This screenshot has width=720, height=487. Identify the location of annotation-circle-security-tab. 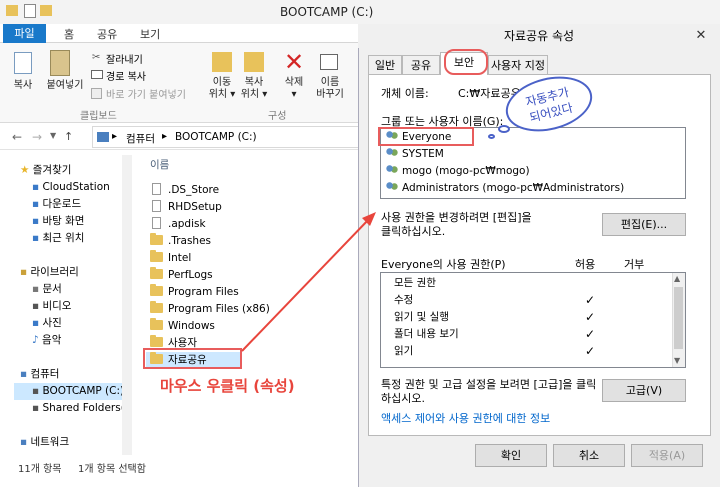
(466, 62).